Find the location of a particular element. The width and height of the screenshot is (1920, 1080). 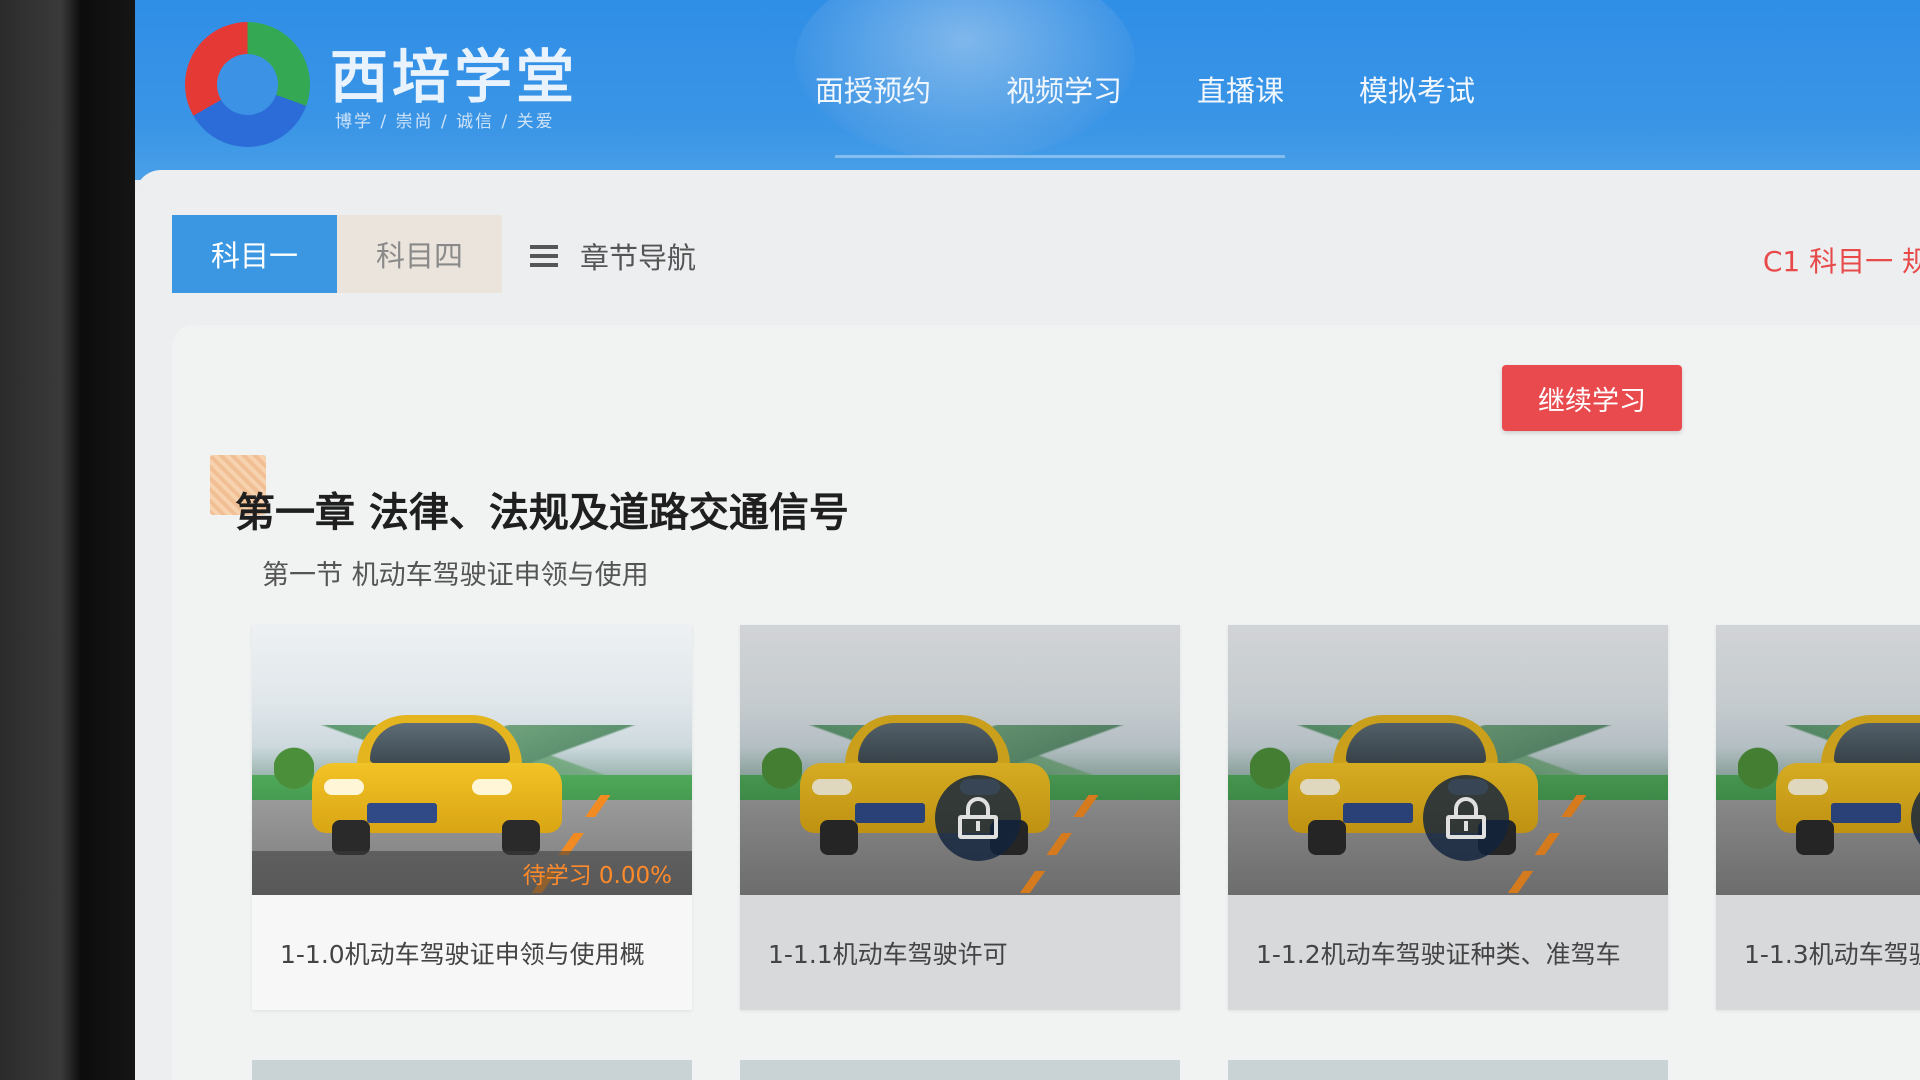

continue-learning-button: 继续学习 is located at coordinates (1592, 398).